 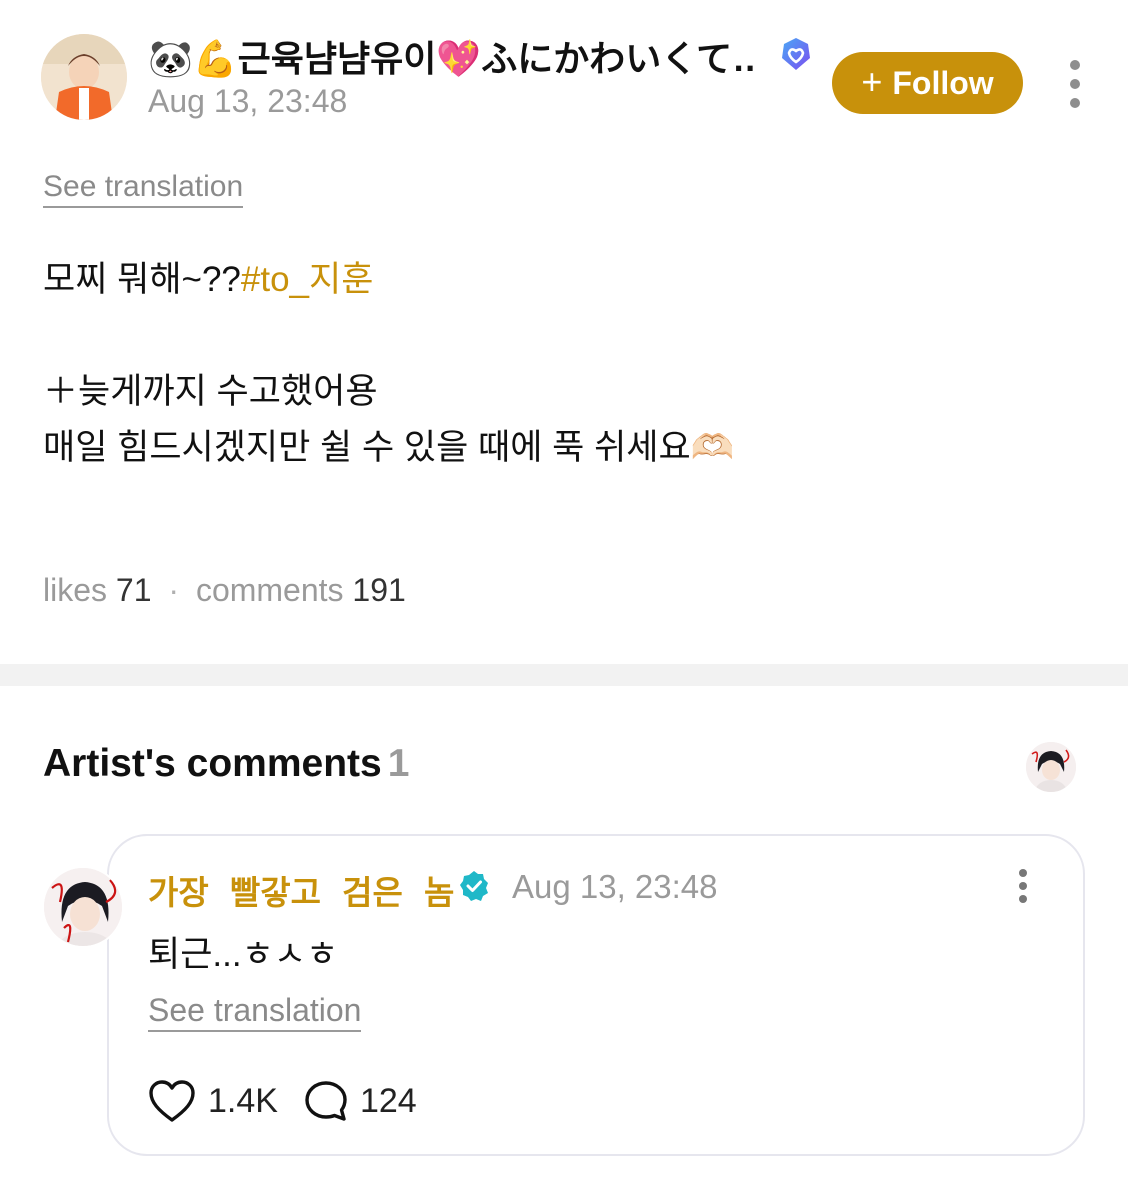 What do you see at coordinates (84, 77) in the screenshot?
I see `author-avatar` at bounding box center [84, 77].